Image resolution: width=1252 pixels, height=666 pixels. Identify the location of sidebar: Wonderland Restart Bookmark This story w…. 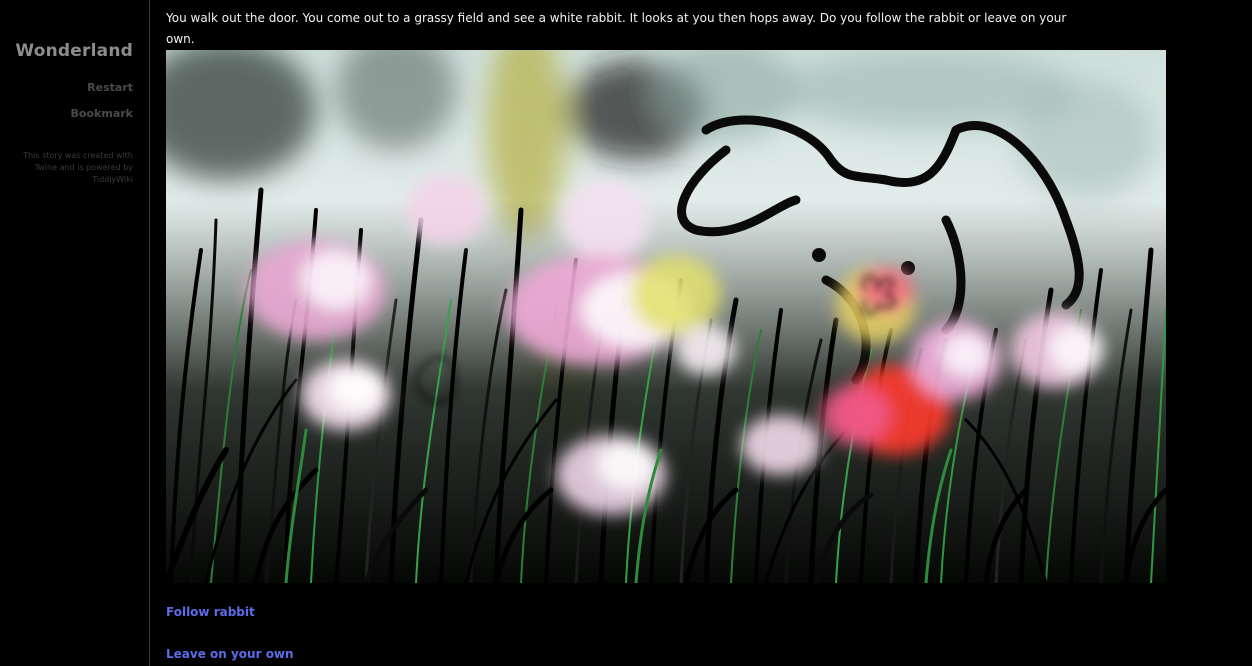
(75, 333).